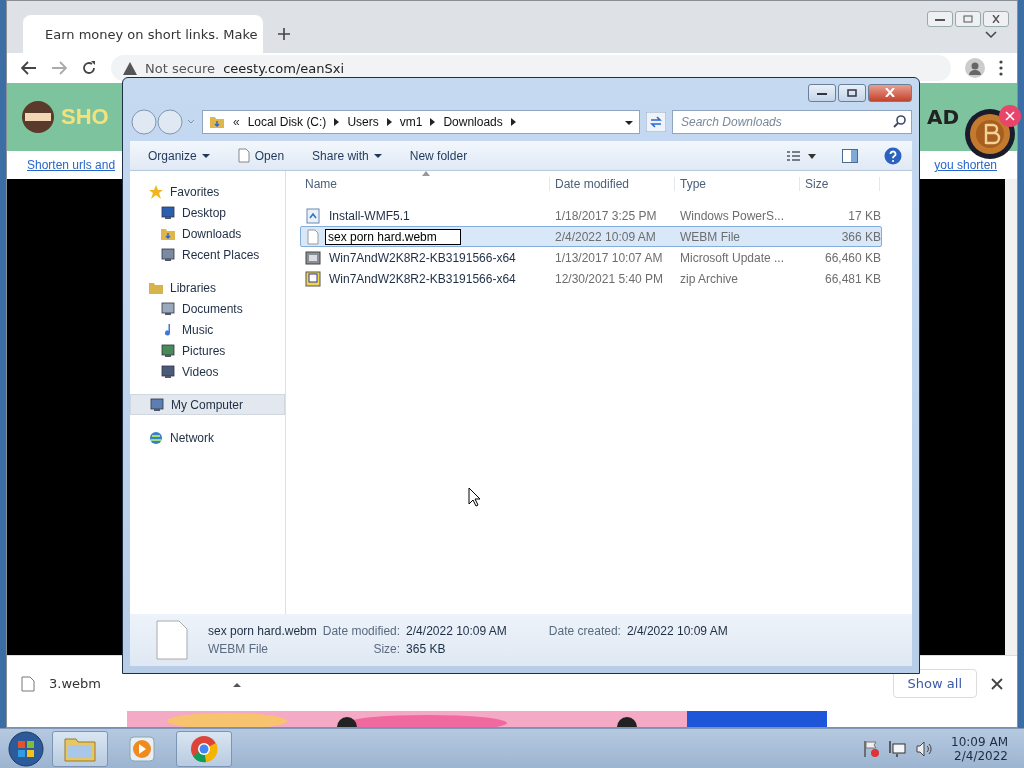 The height and width of the screenshot is (768, 1024). I want to click on file-row: Win7AndW2K8R2-KB3191566-x64 1/13/2017 10:07 AM Microsoft Update ... 66,460 KB, so click(591, 257).